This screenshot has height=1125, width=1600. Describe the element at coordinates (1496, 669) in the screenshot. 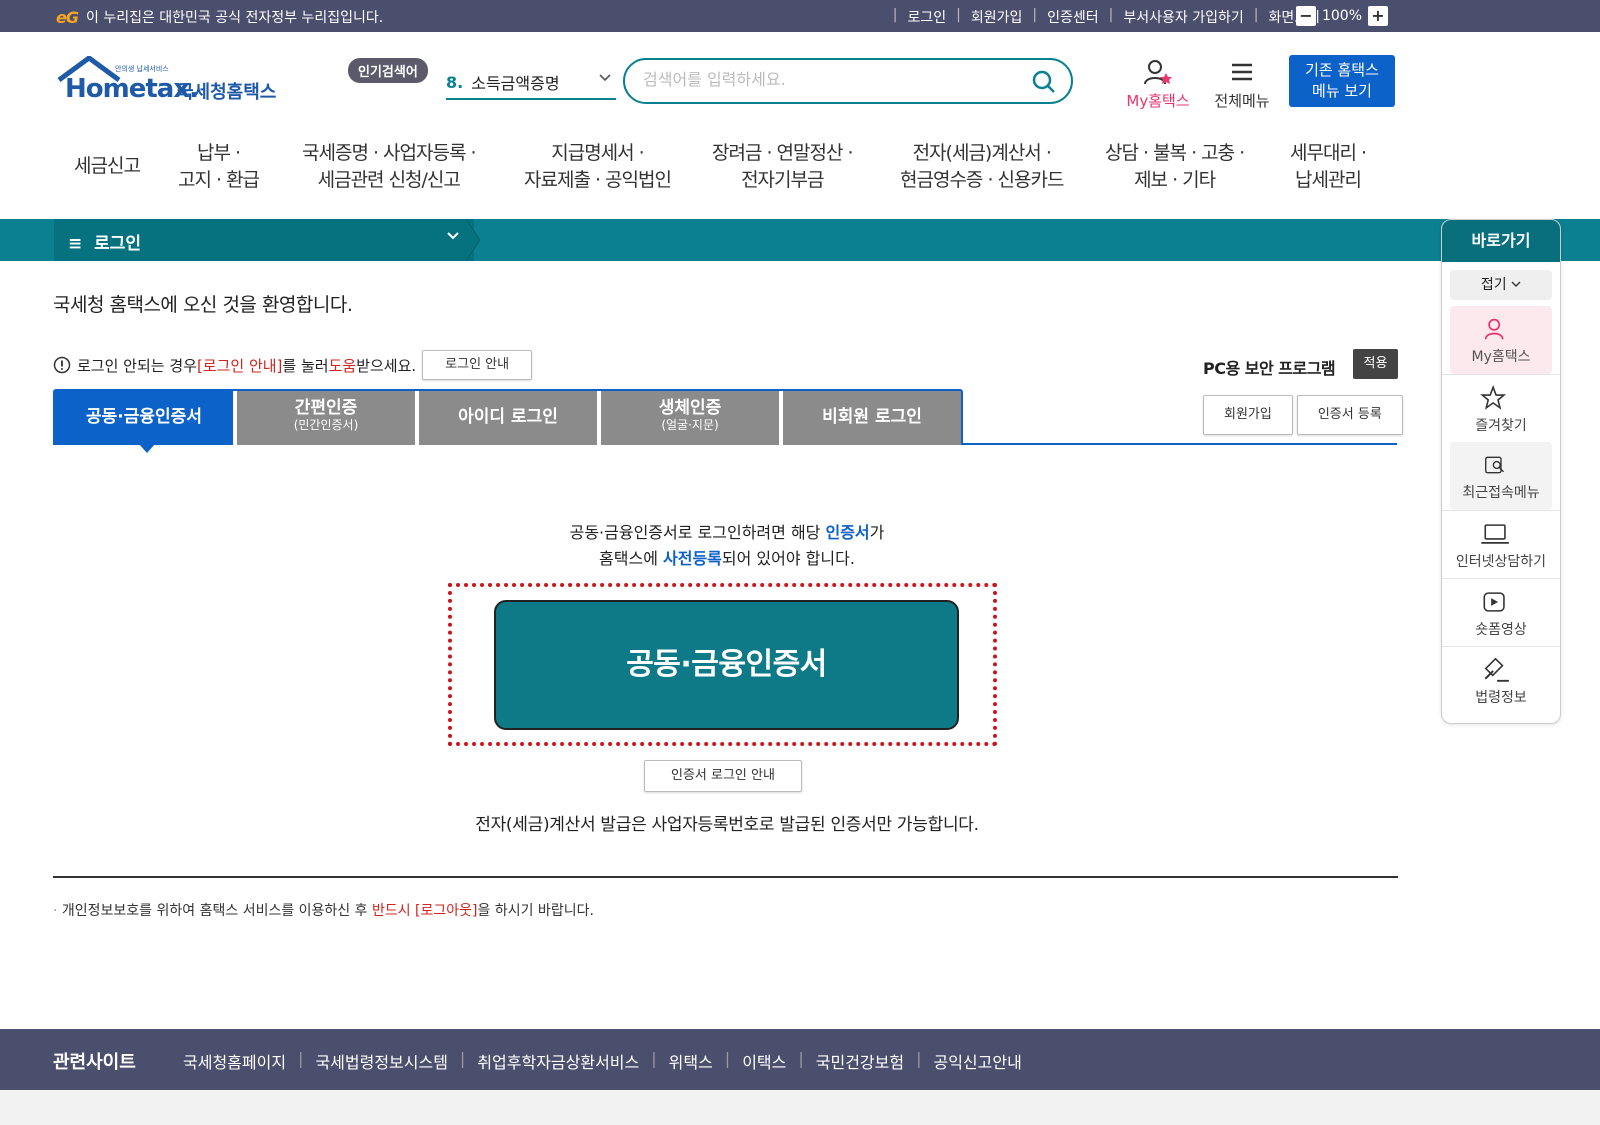

I see `gavel-icon` at that location.